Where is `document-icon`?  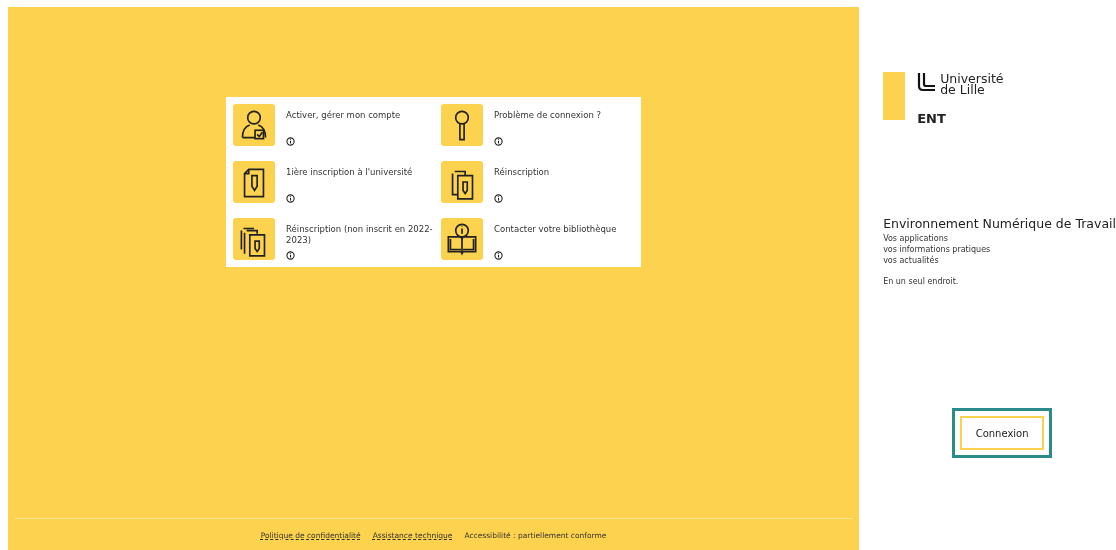 document-icon is located at coordinates (254, 182).